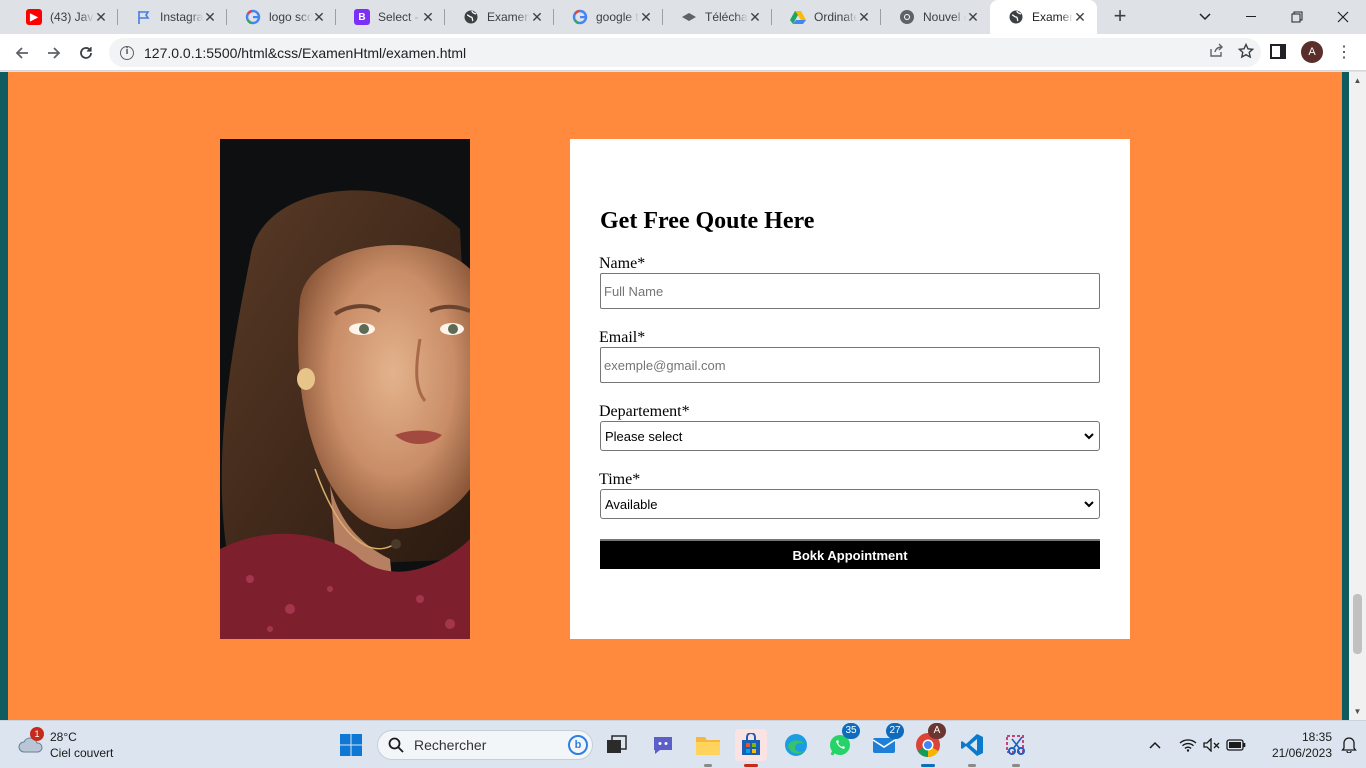 This screenshot has width=1366, height=768. Describe the element at coordinates (1016, 748) in the screenshot. I see `snipping-tool-icon` at that location.